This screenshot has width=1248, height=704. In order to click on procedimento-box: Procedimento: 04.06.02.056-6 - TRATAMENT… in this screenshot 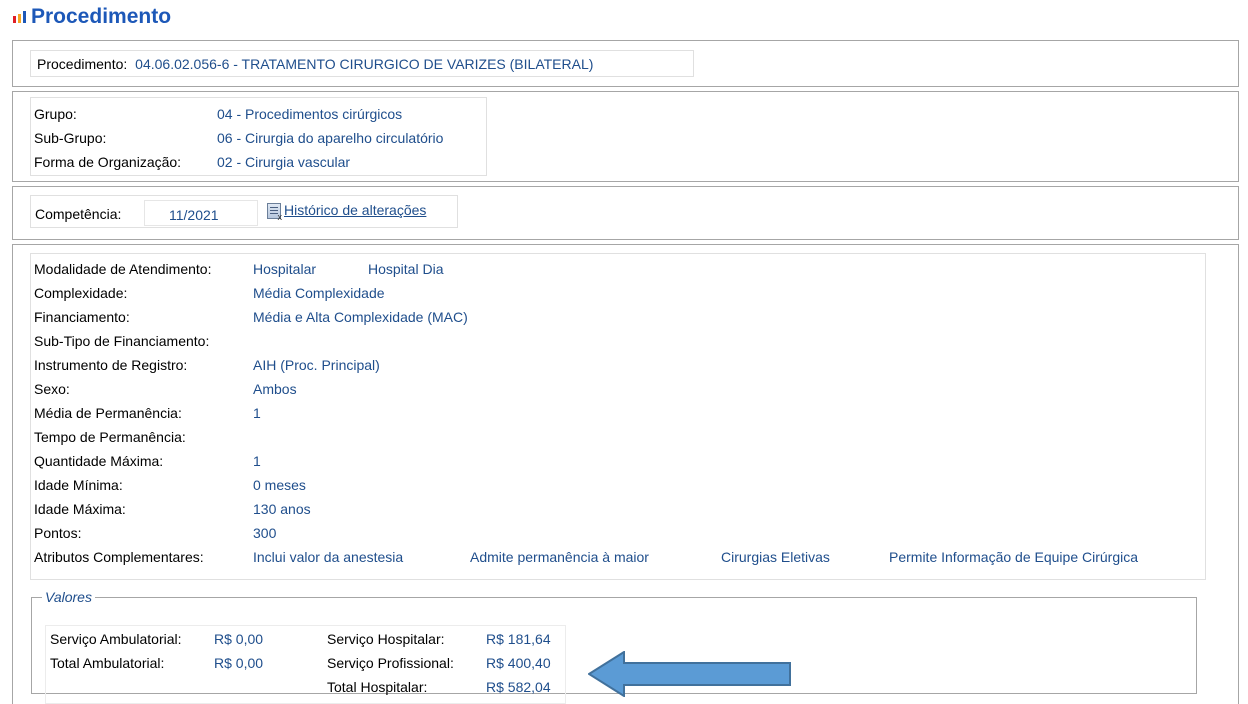, I will do `click(362, 63)`.